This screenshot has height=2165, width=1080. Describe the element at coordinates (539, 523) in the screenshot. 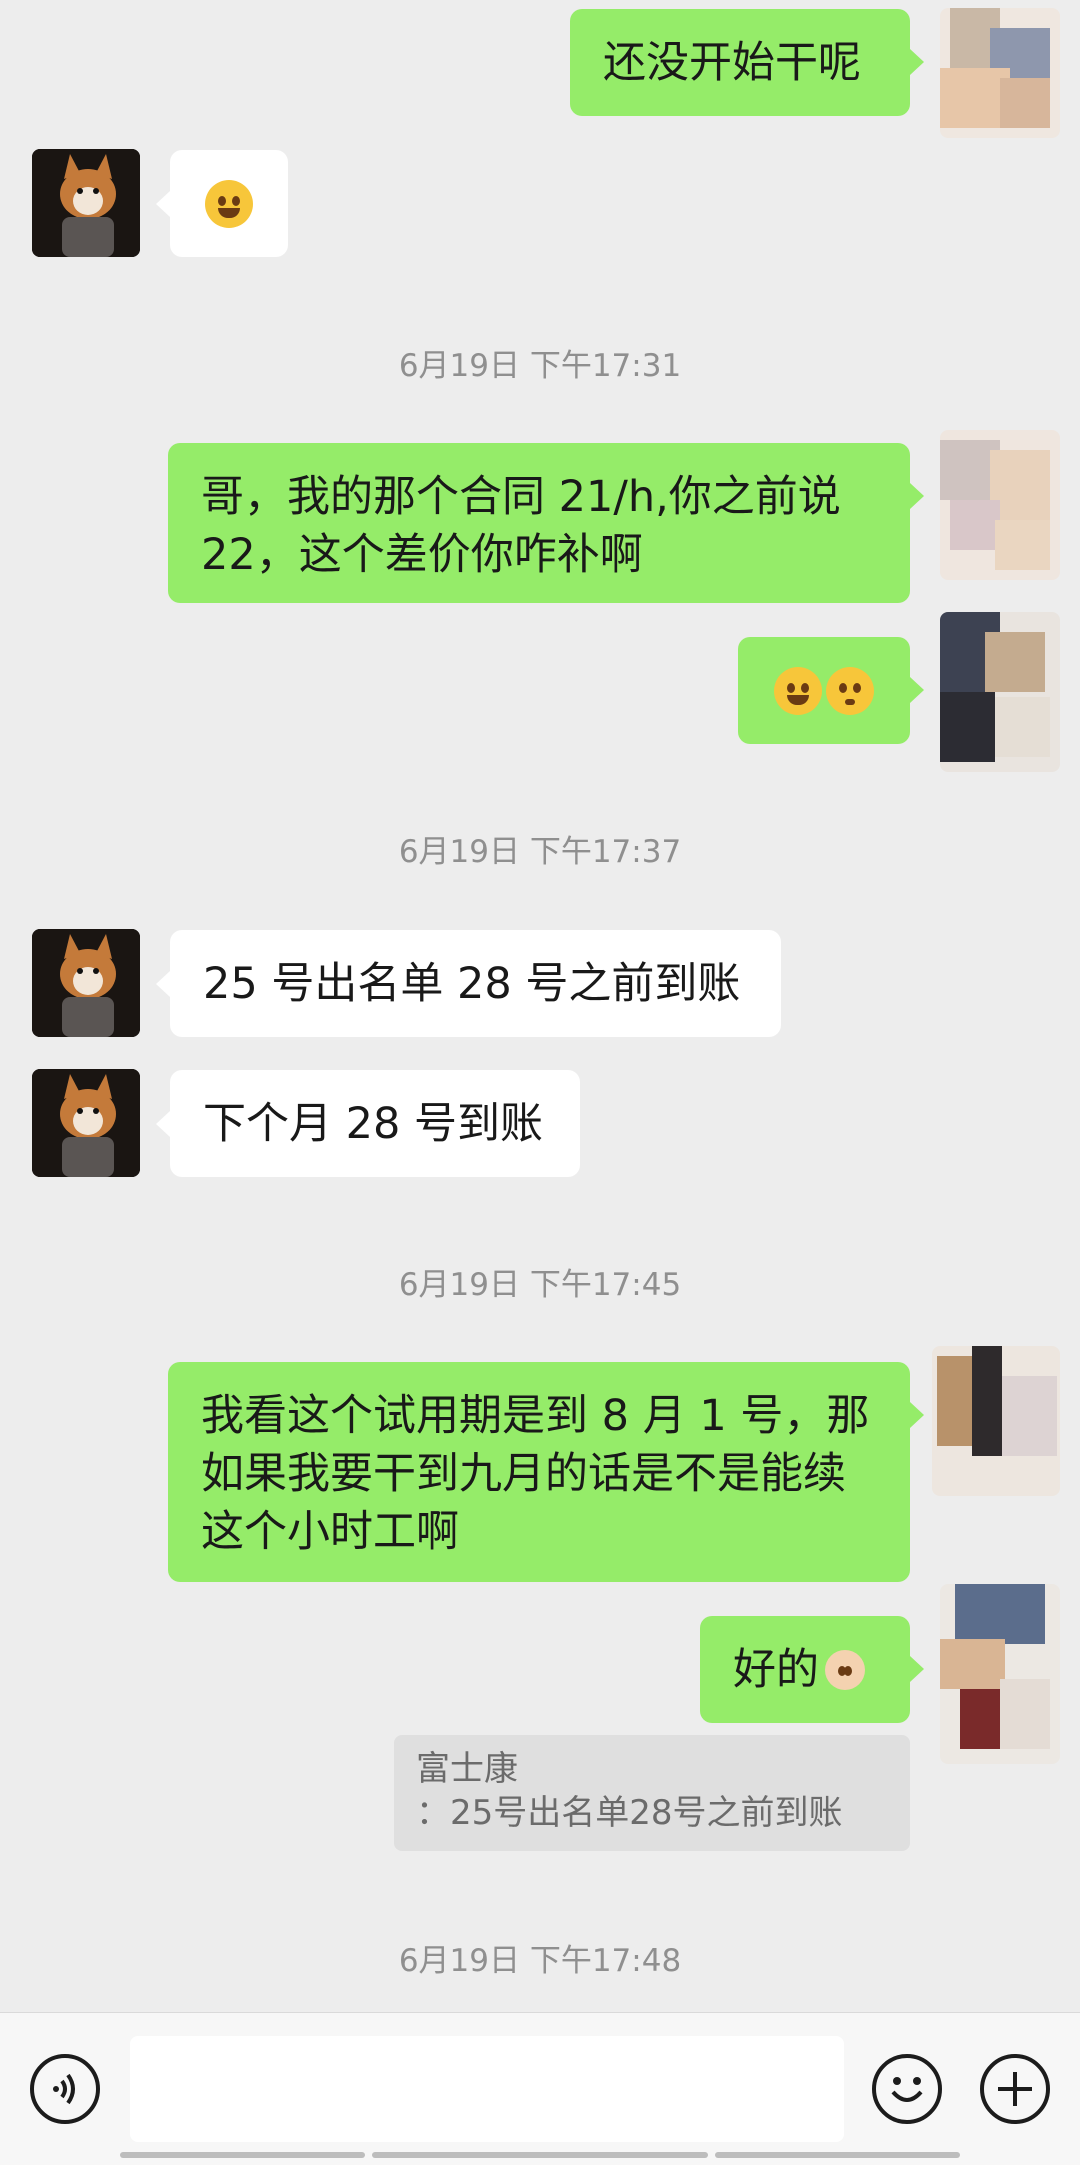

I see `message-bubble-me: 哥，我的那个合同 21/h,你之前说 22，这个差价你咋补啊` at that location.